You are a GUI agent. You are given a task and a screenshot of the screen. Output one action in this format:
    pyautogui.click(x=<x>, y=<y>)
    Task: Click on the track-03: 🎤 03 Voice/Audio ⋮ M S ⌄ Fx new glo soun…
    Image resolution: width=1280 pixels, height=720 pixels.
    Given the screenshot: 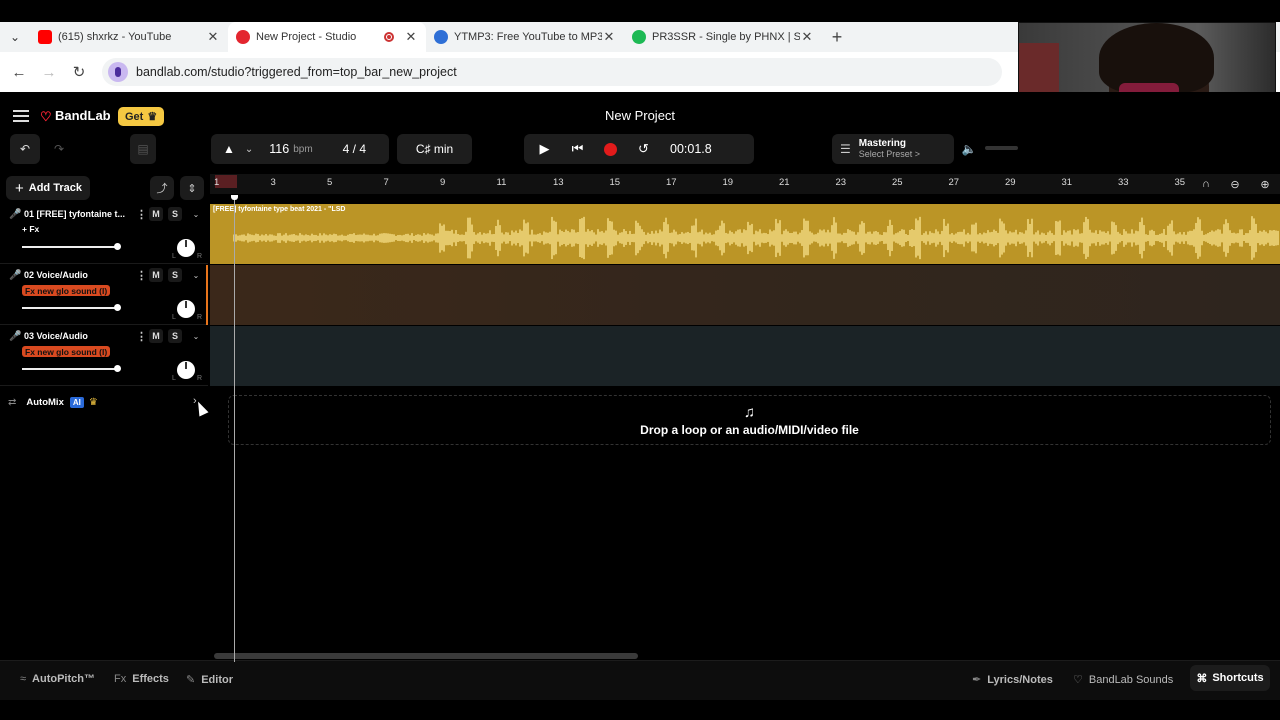 What is the action you would take?
    pyautogui.click(x=640, y=356)
    